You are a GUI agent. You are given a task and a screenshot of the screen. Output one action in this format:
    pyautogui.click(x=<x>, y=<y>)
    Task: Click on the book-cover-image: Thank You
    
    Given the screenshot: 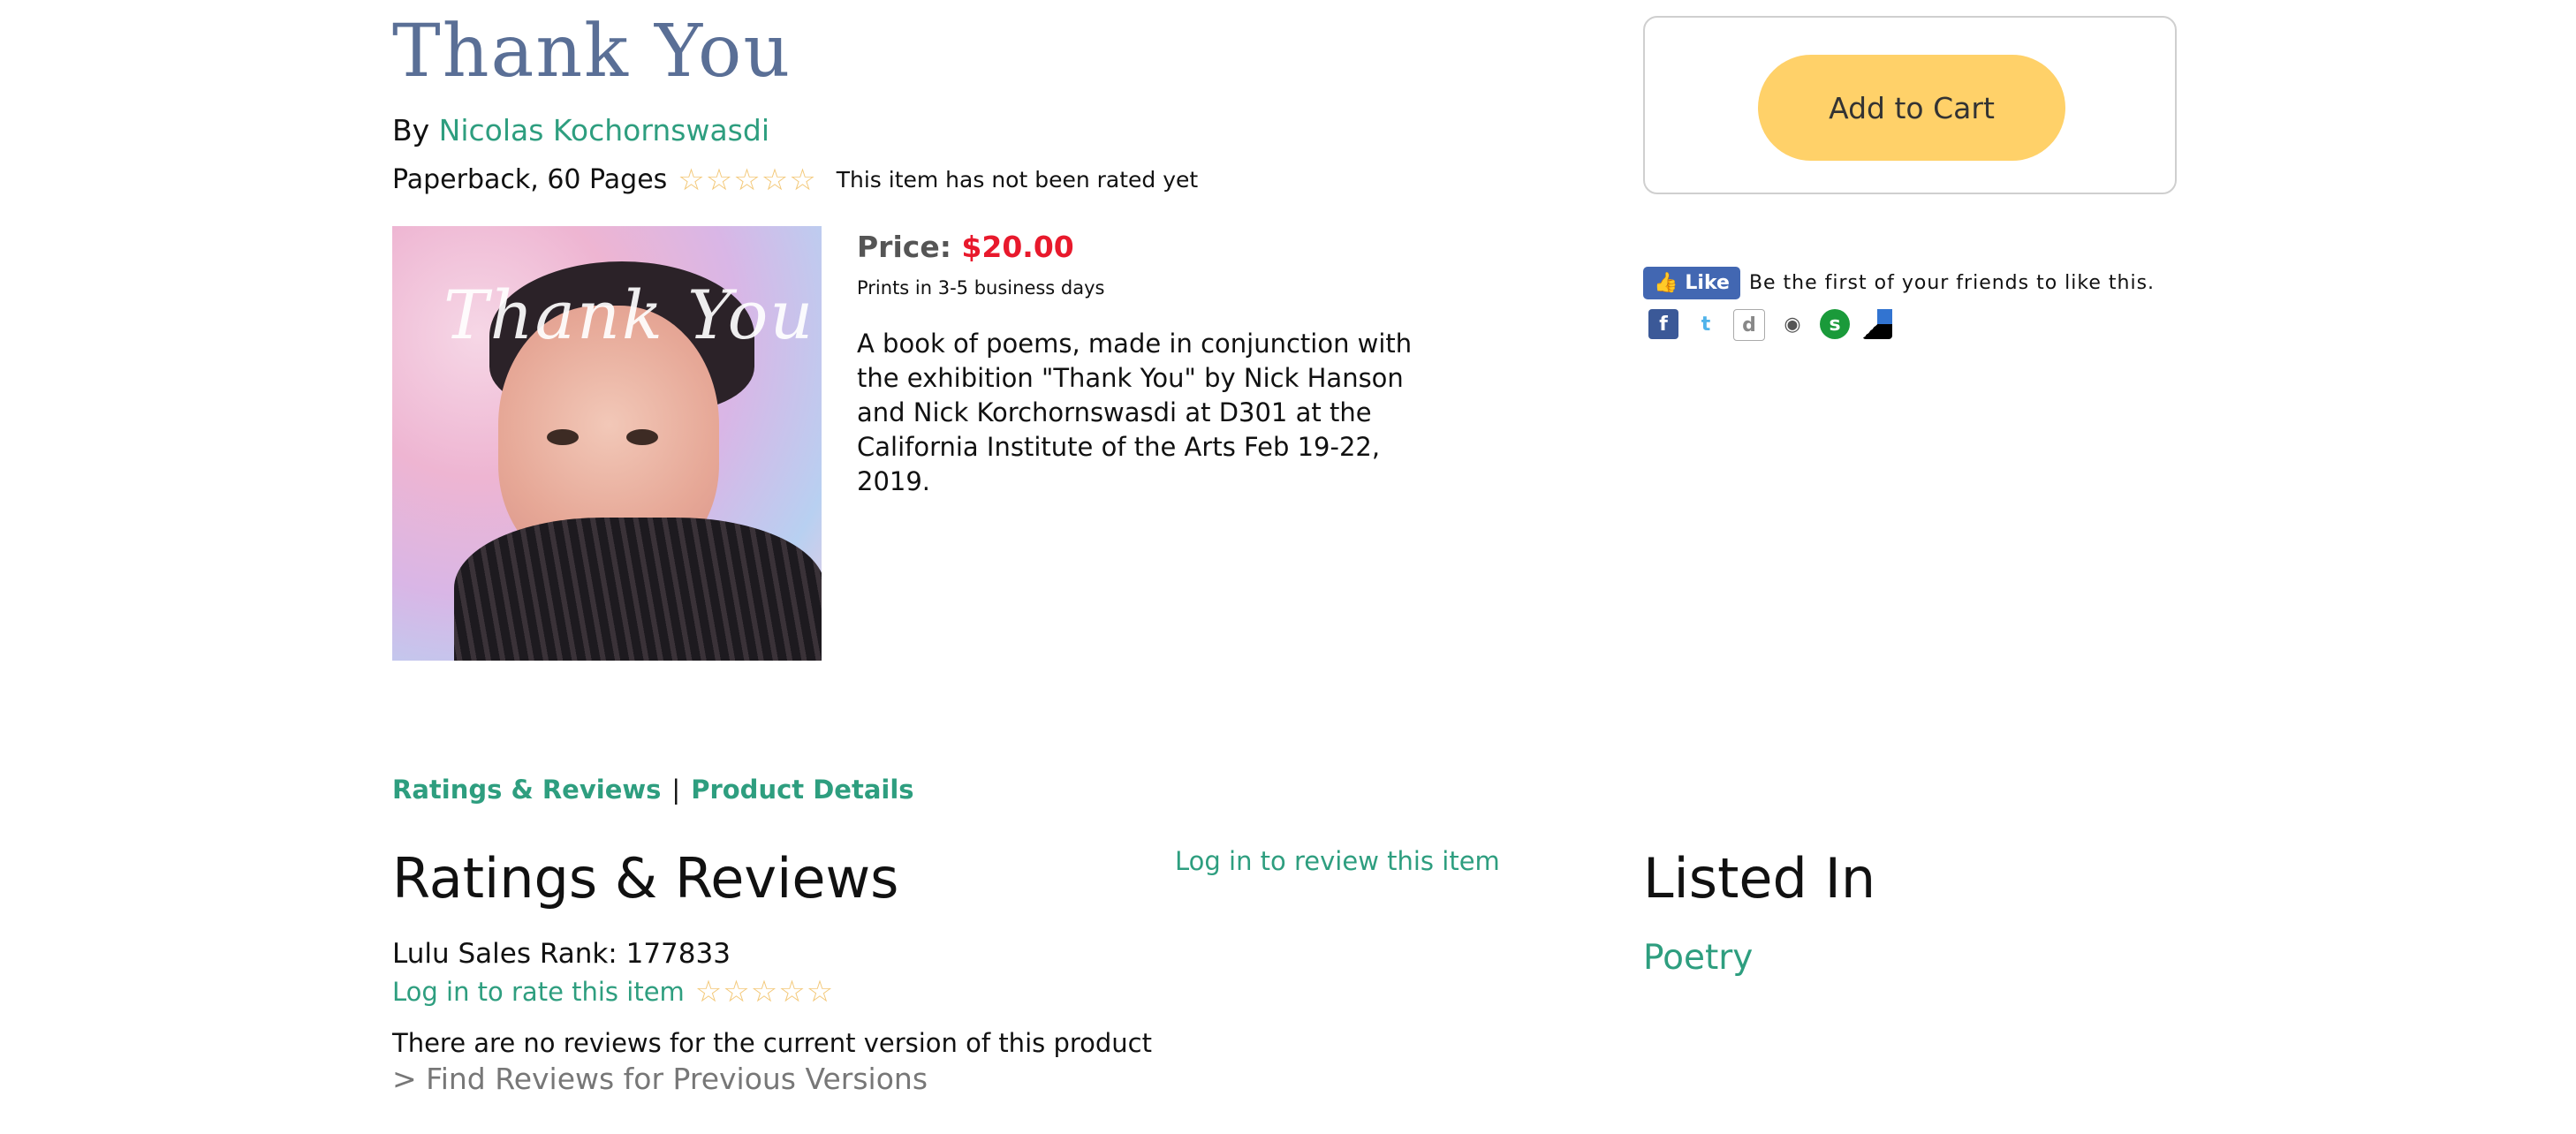 What is the action you would take?
    pyautogui.click(x=607, y=443)
    